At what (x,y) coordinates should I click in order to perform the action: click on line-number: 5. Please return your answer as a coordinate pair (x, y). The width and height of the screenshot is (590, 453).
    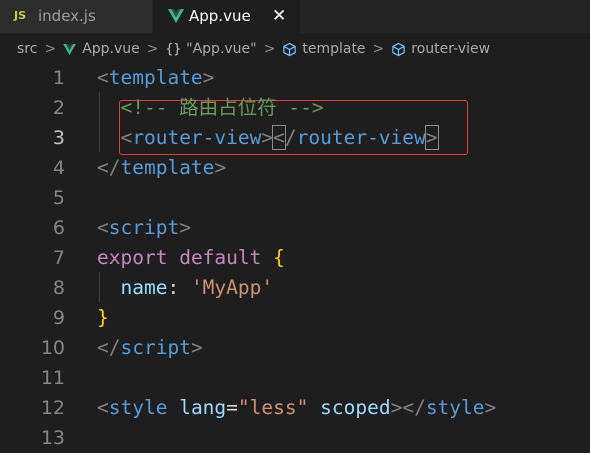
    Looking at the image, I should click on (58, 198).